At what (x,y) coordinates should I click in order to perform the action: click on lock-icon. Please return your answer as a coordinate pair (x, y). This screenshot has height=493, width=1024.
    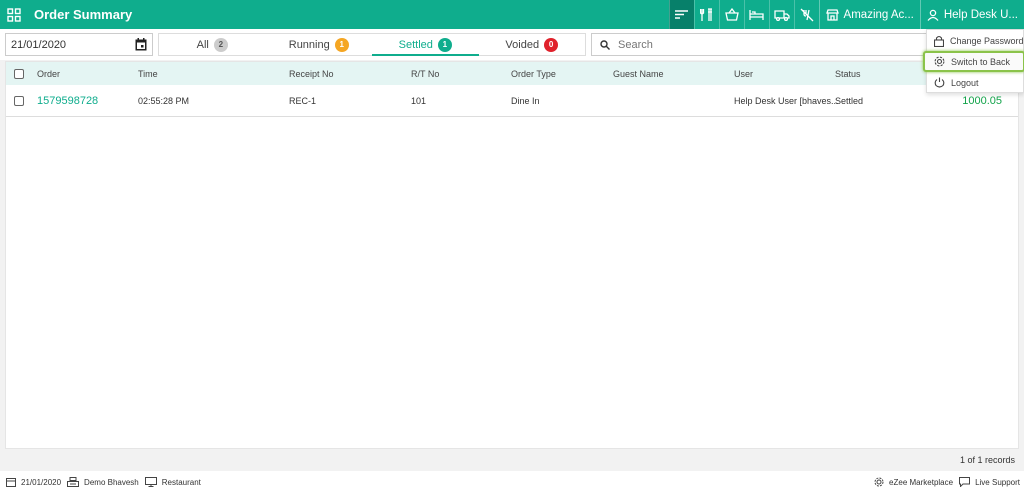
    Looking at the image, I should click on (939, 41).